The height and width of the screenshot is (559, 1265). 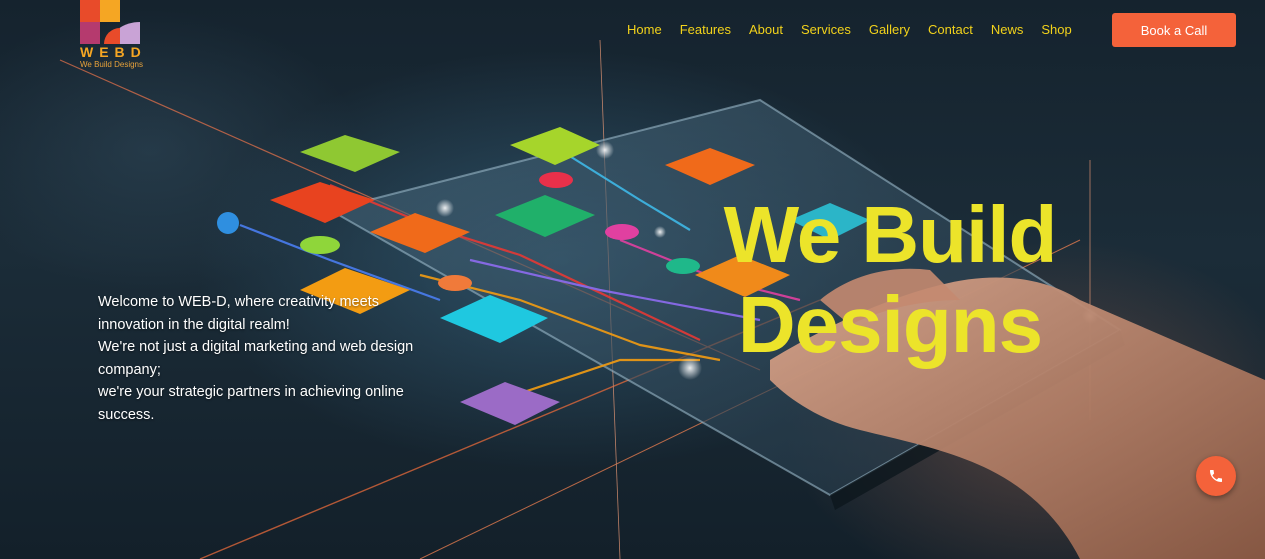 I want to click on intro-line: company;, so click(x=129, y=369).